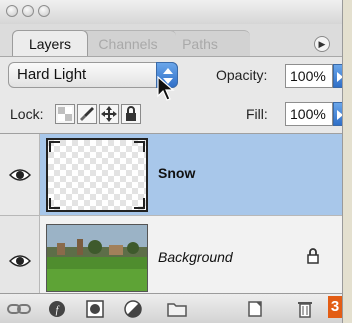 The image size is (352, 323). What do you see at coordinates (28, 11) in the screenshot?
I see `minimize-window-button` at bounding box center [28, 11].